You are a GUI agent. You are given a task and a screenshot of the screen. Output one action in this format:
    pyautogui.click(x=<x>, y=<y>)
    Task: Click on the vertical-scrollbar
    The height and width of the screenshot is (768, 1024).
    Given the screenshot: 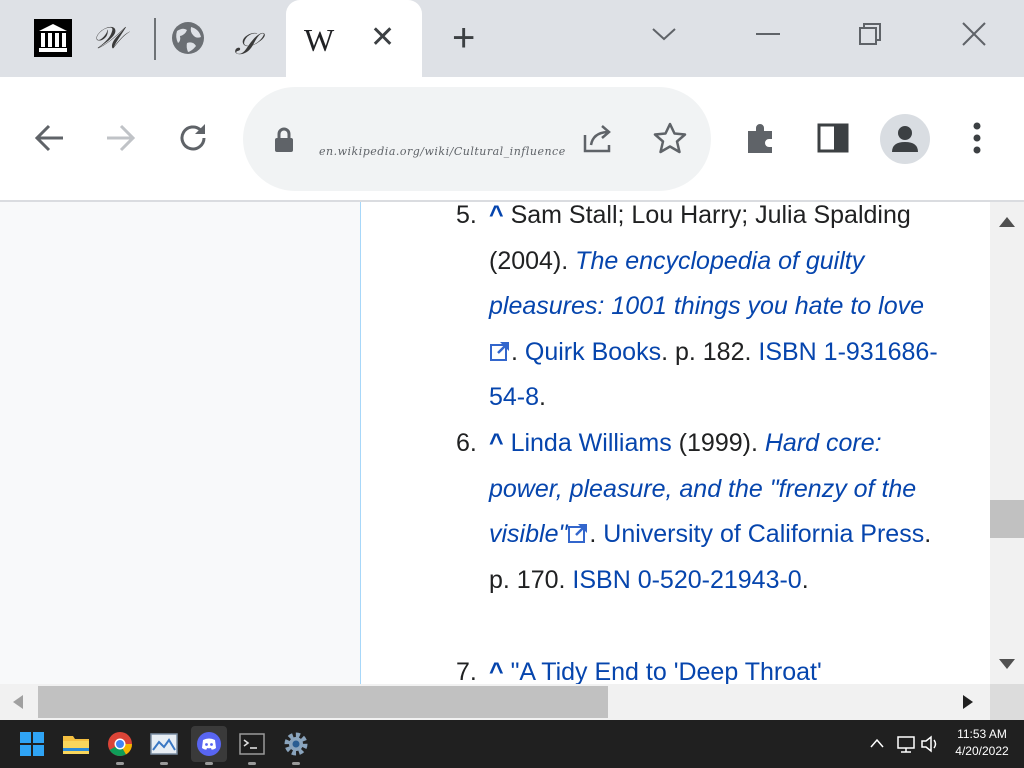 What is the action you would take?
    pyautogui.click(x=1007, y=443)
    